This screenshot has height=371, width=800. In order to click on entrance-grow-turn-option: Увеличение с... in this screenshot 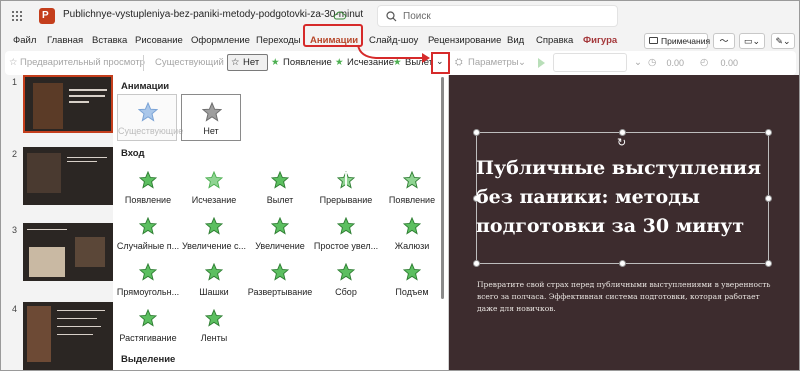, I will do `click(214, 238)`.